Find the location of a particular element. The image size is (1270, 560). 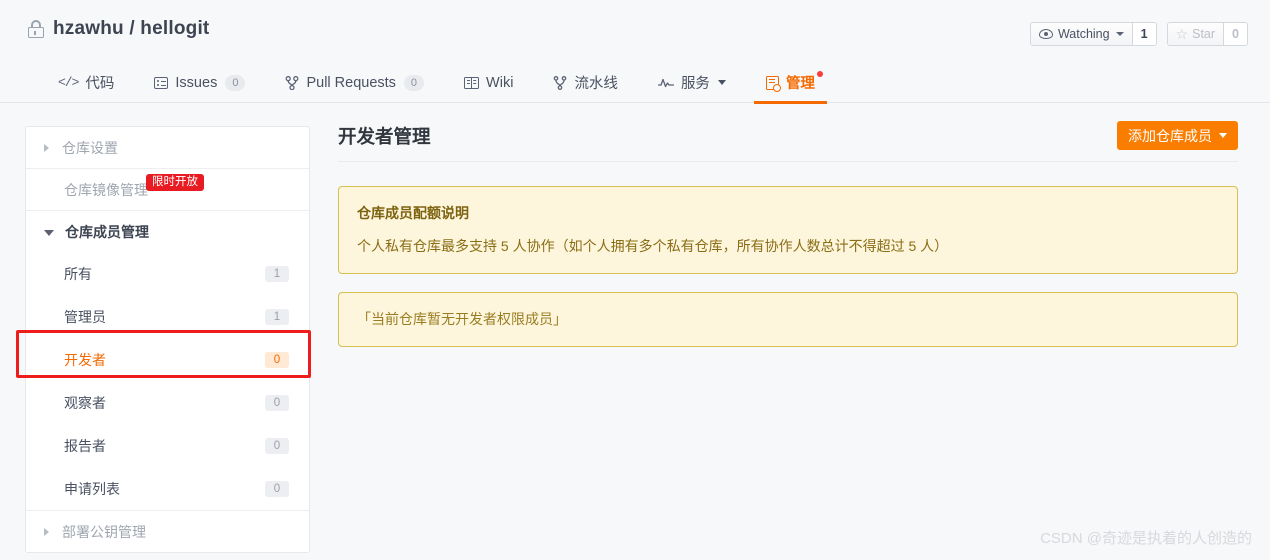

sidebar-group-deploy-keys: 部署公钥管理 is located at coordinates (167, 531).